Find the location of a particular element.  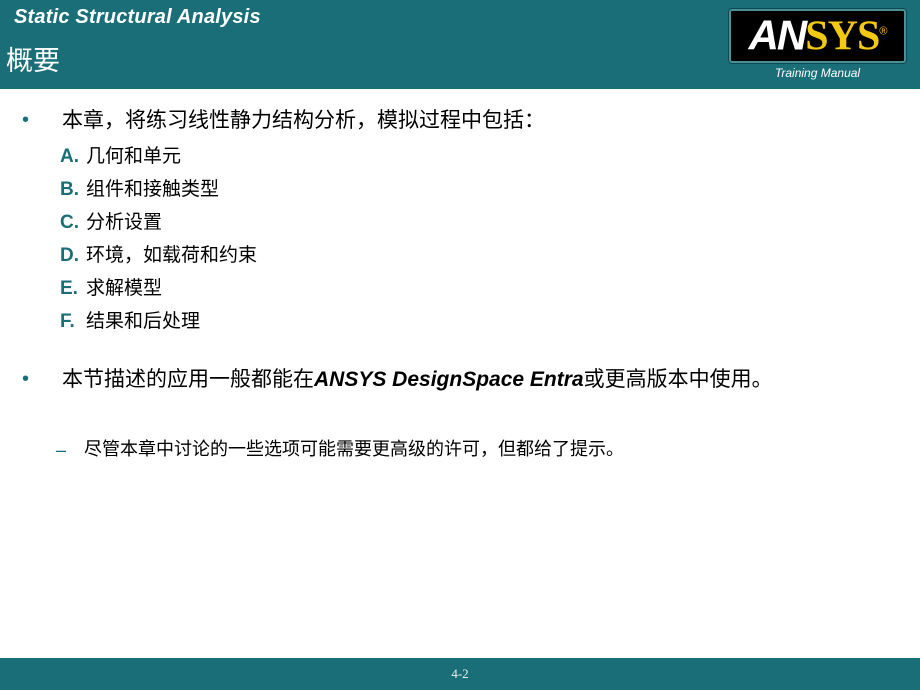

bullet-item-1-text: 本章，将练习线性静力结构分析，模拟过程中包括： is located at coordinates (303, 120).